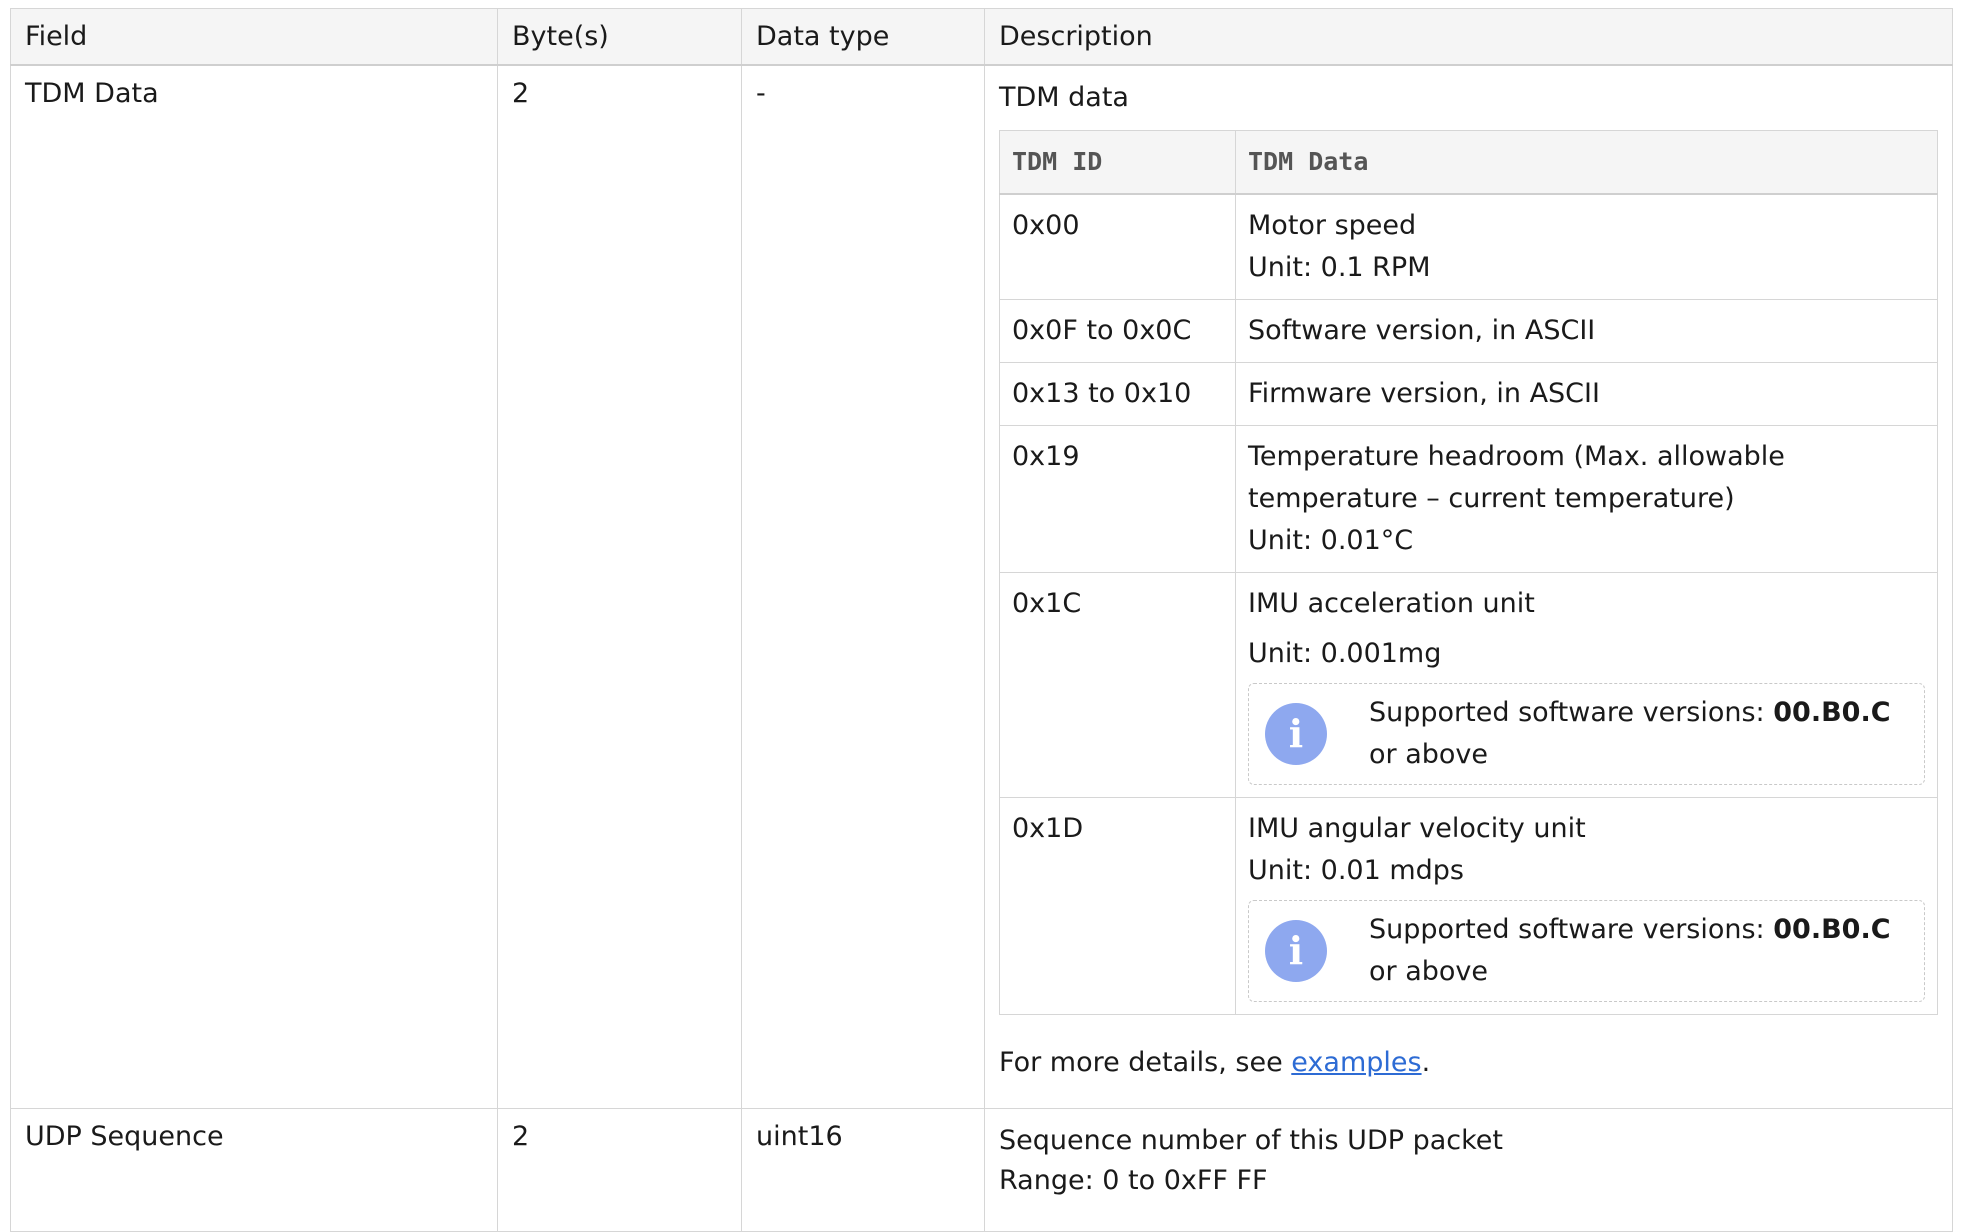 Image resolution: width=1961 pixels, height=1232 pixels. What do you see at coordinates (1468, 1063) in the screenshot?
I see `description-footer: For more details, see examples.` at bounding box center [1468, 1063].